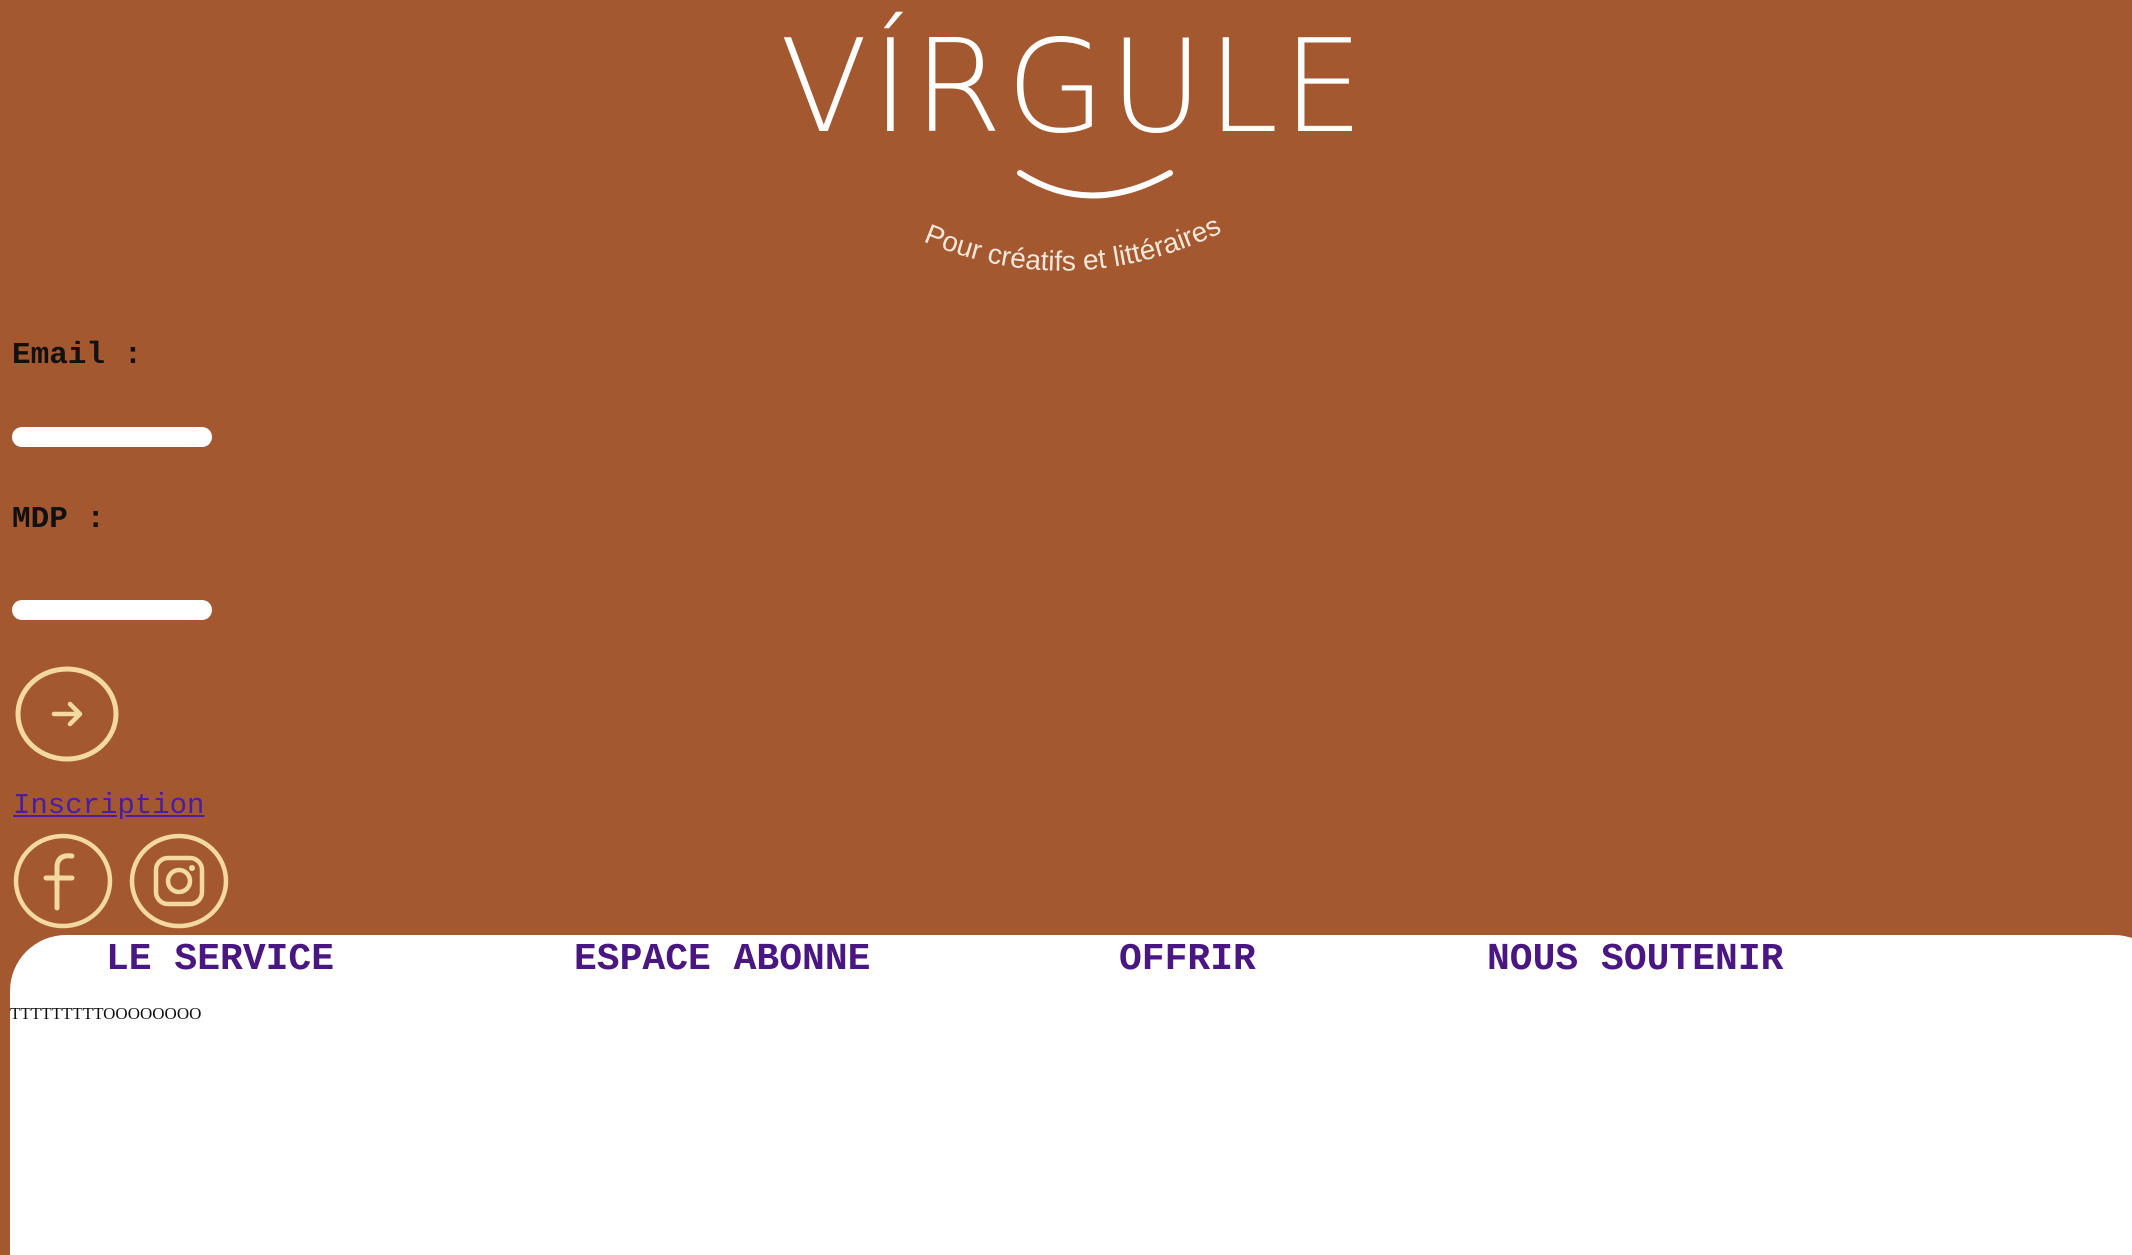 This screenshot has width=2132, height=1255. I want to click on signup-link: Inscription, so click(108, 805).